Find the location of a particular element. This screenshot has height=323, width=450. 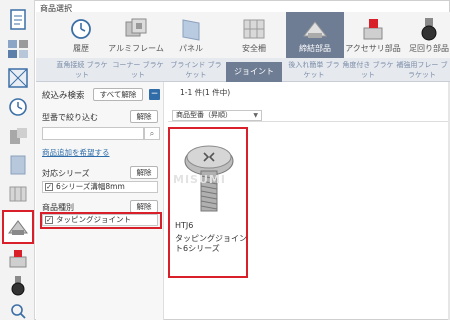

category-accessory: アクセサリ部品 is located at coordinates (373, 35).